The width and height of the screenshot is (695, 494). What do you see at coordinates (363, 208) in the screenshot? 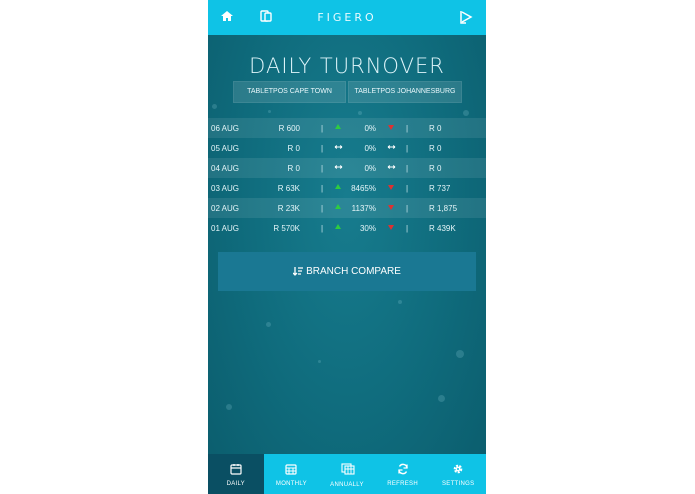
I see `row-percent-change: 1137%` at bounding box center [363, 208].